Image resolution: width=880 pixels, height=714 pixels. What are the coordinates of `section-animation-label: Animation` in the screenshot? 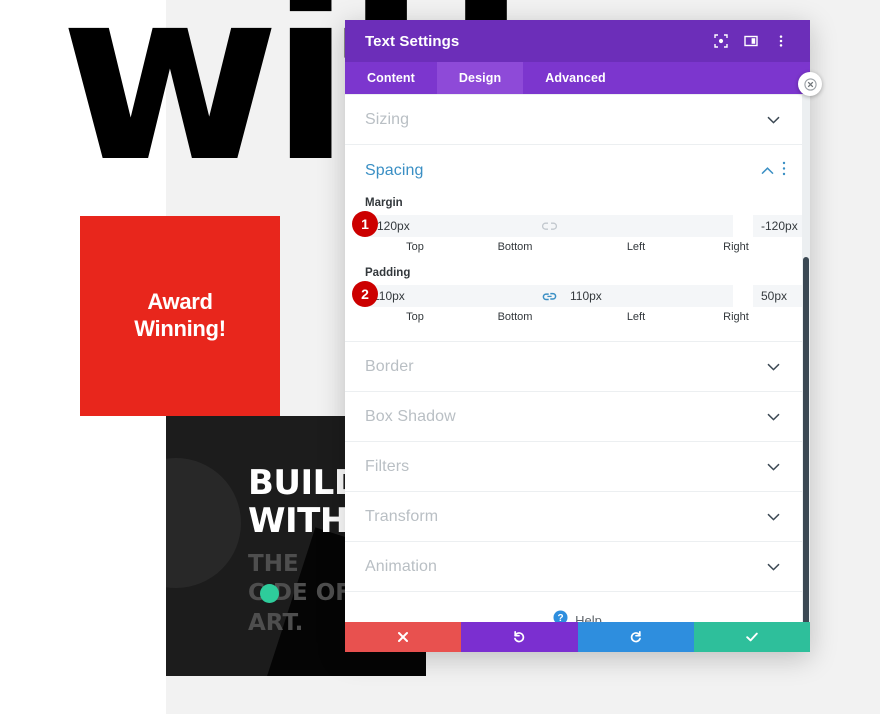 It's located at (401, 566).